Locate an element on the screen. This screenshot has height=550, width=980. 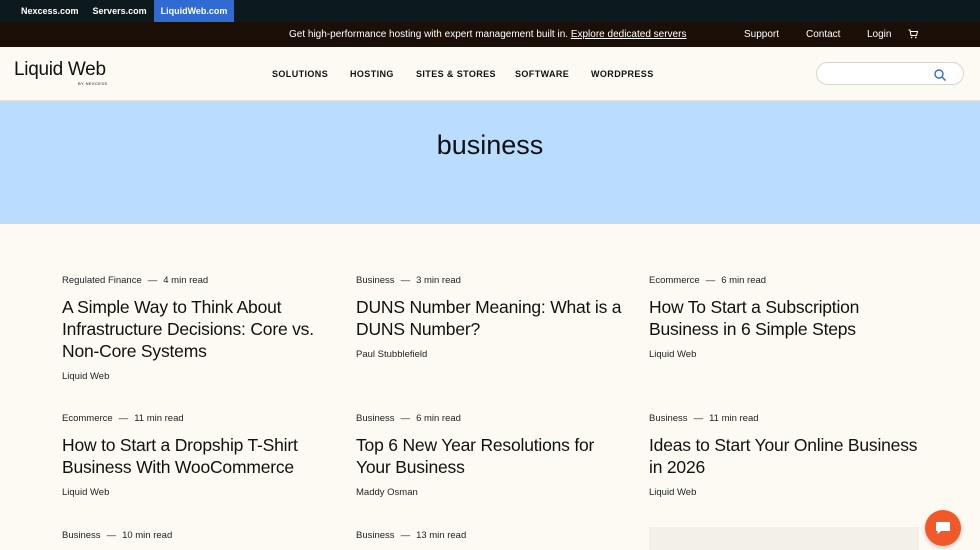
explore-dedicated-servers-link: Explore dedicated servers is located at coordinates (629, 34).